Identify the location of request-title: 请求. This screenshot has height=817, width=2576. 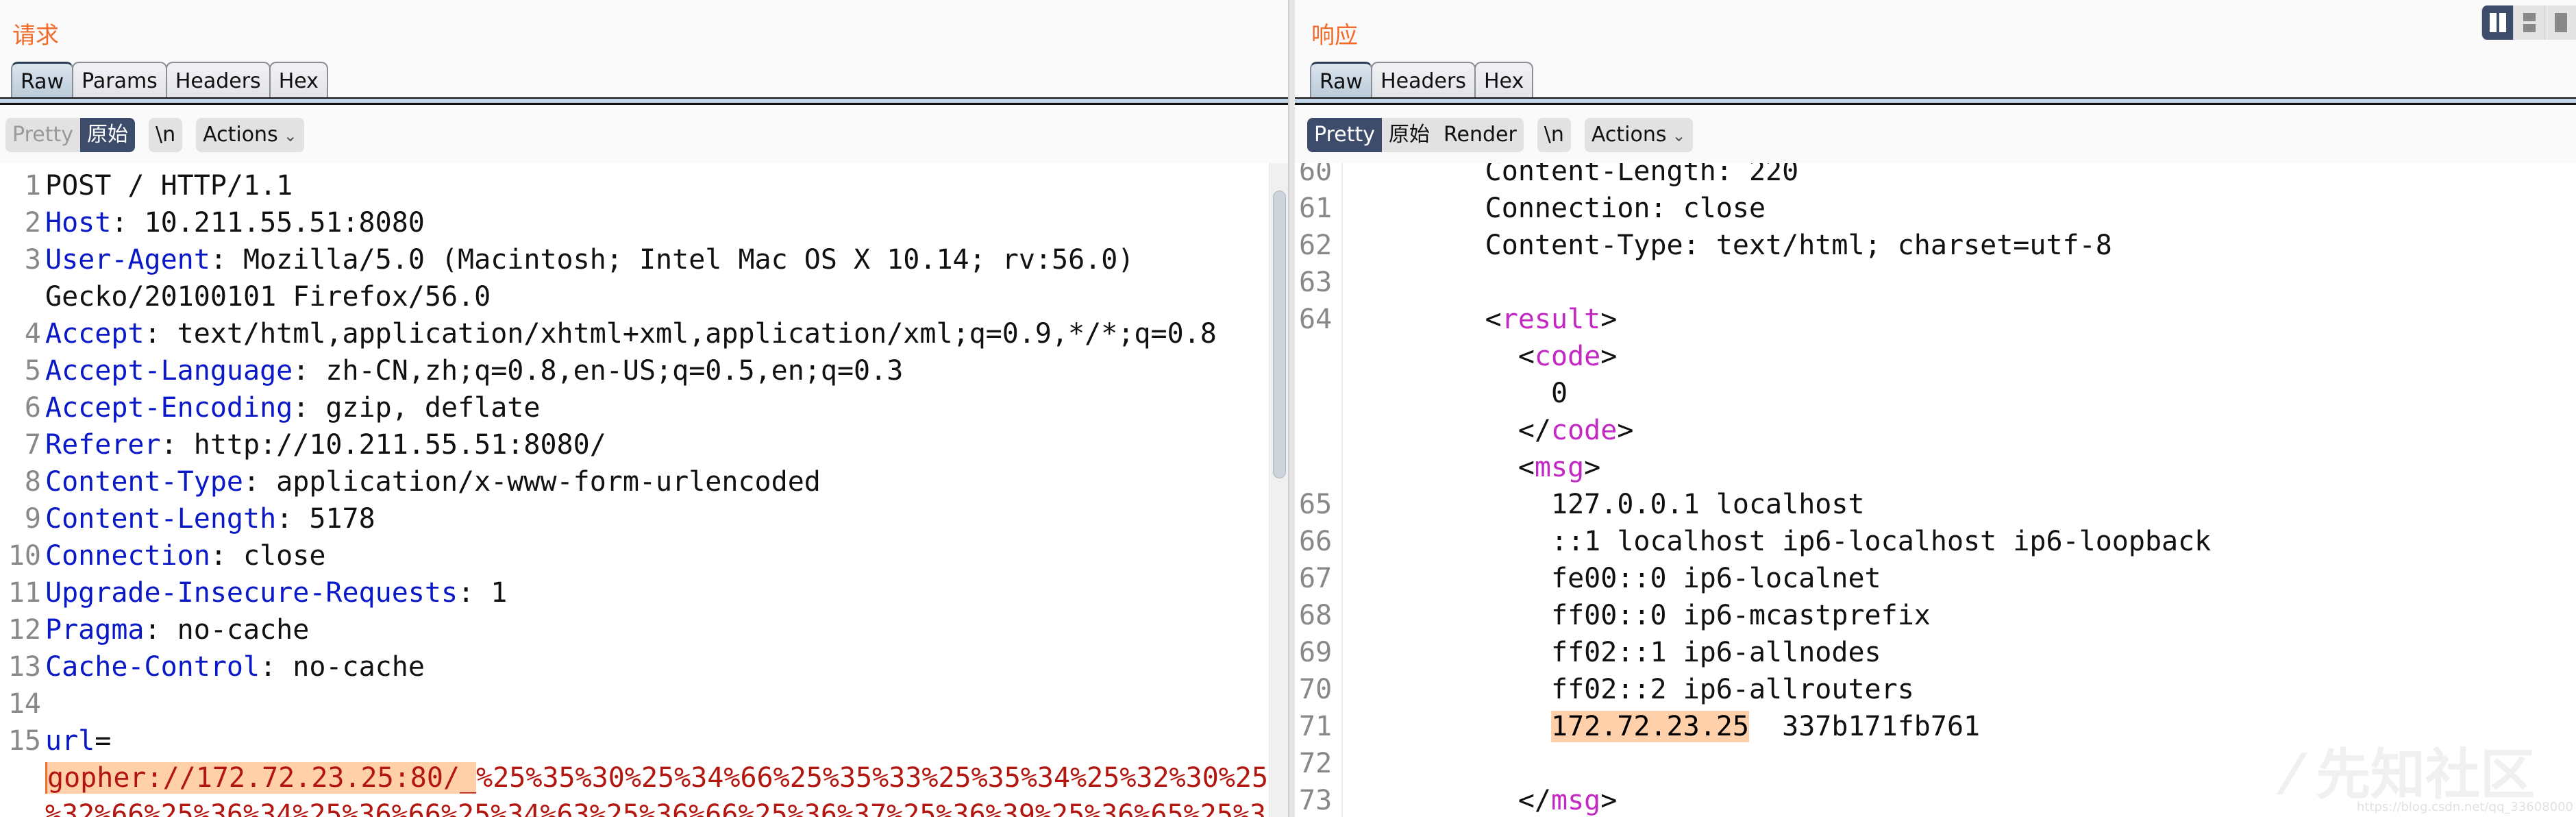
(35, 35).